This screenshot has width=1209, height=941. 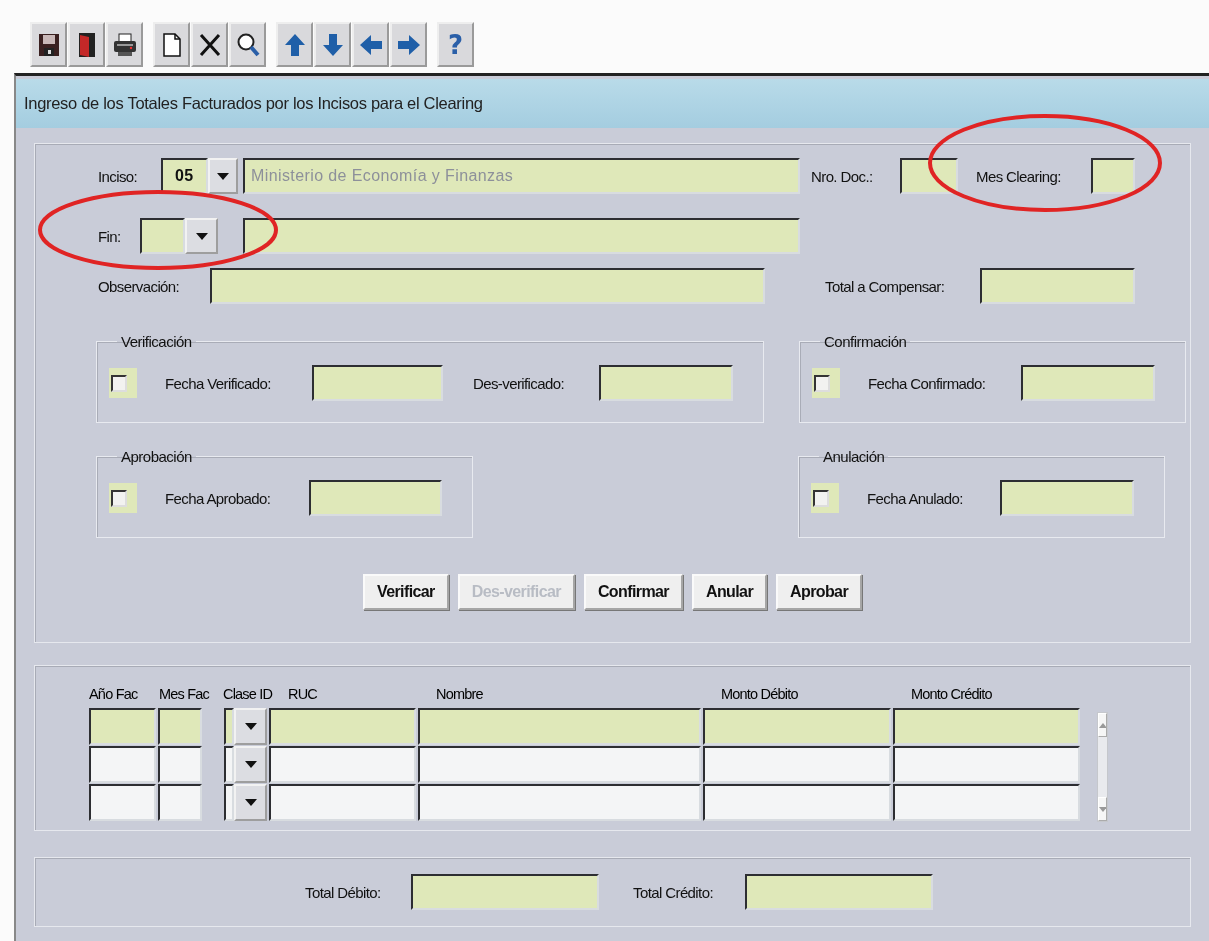 I want to click on group-title: Aprobación, so click(x=156, y=456).